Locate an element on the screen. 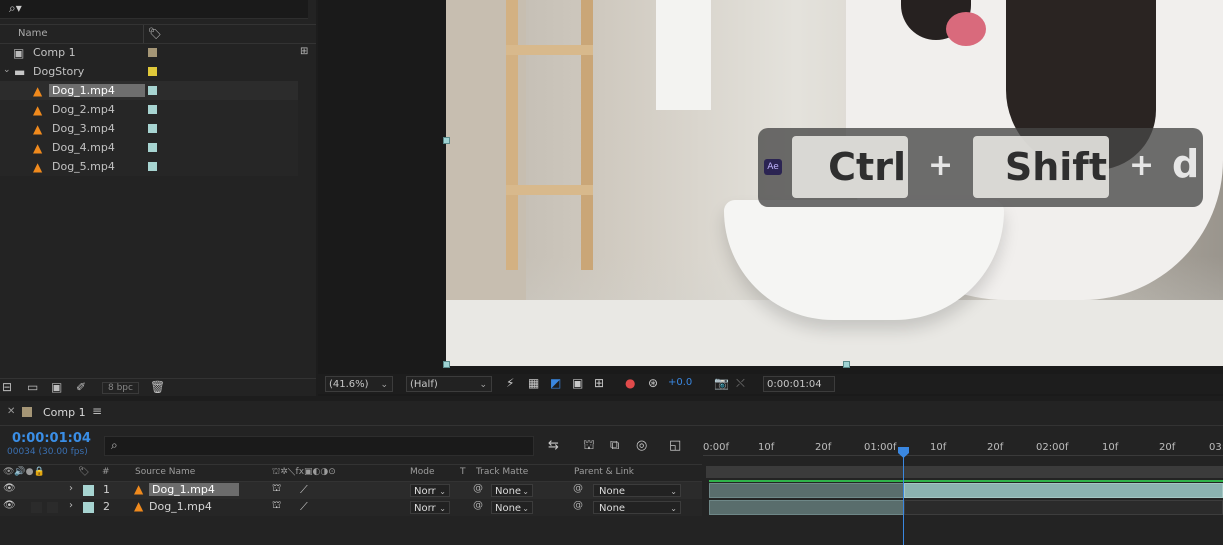 This screenshot has height=545, width=1223. trash-icon: 🗑 is located at coordinates (157, 387).